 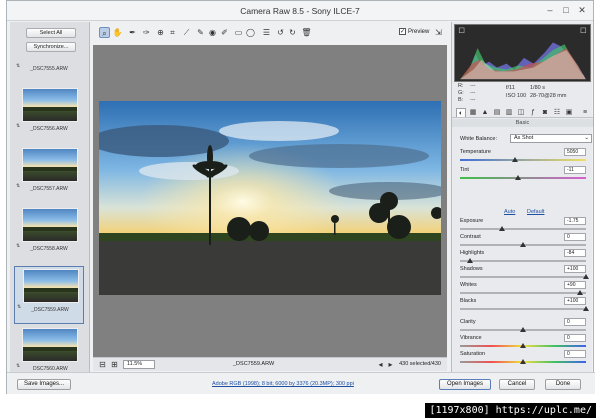 I want to click on slider-value-field: -11, so click(x=575, y=170).